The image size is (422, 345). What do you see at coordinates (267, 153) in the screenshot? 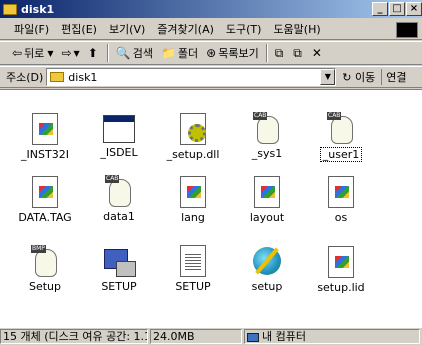
I see `file-name: _sys1` at bounding box center [267, 153].